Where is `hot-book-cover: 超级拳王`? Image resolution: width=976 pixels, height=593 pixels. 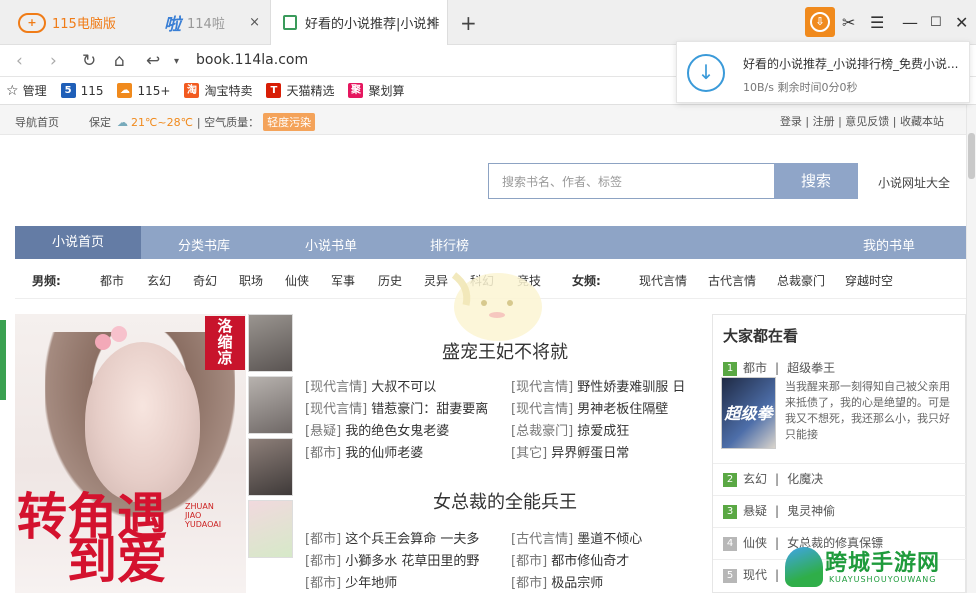 hot-book-cover: 超级拳王 is located at coordinates (748, 436).